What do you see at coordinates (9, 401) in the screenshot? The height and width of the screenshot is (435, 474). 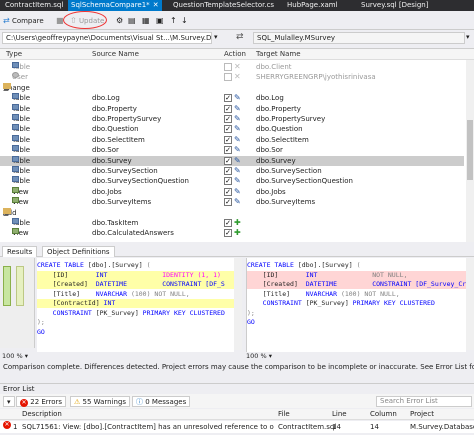 I see `filter-dropdown: ▾` at bounding box center [9, 401].